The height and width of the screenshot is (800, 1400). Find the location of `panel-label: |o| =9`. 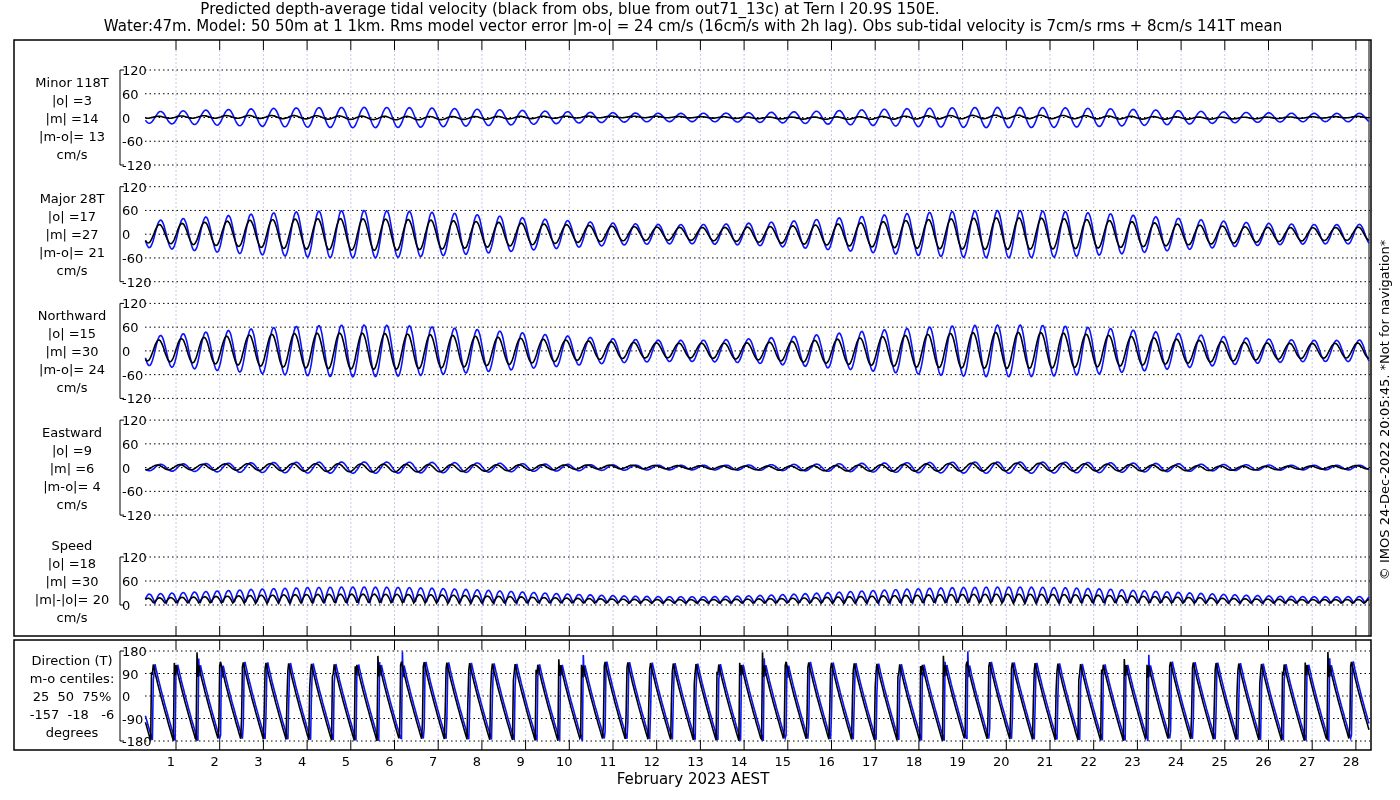

panel-label: |o| =9 is located at coordinates (72, 450).